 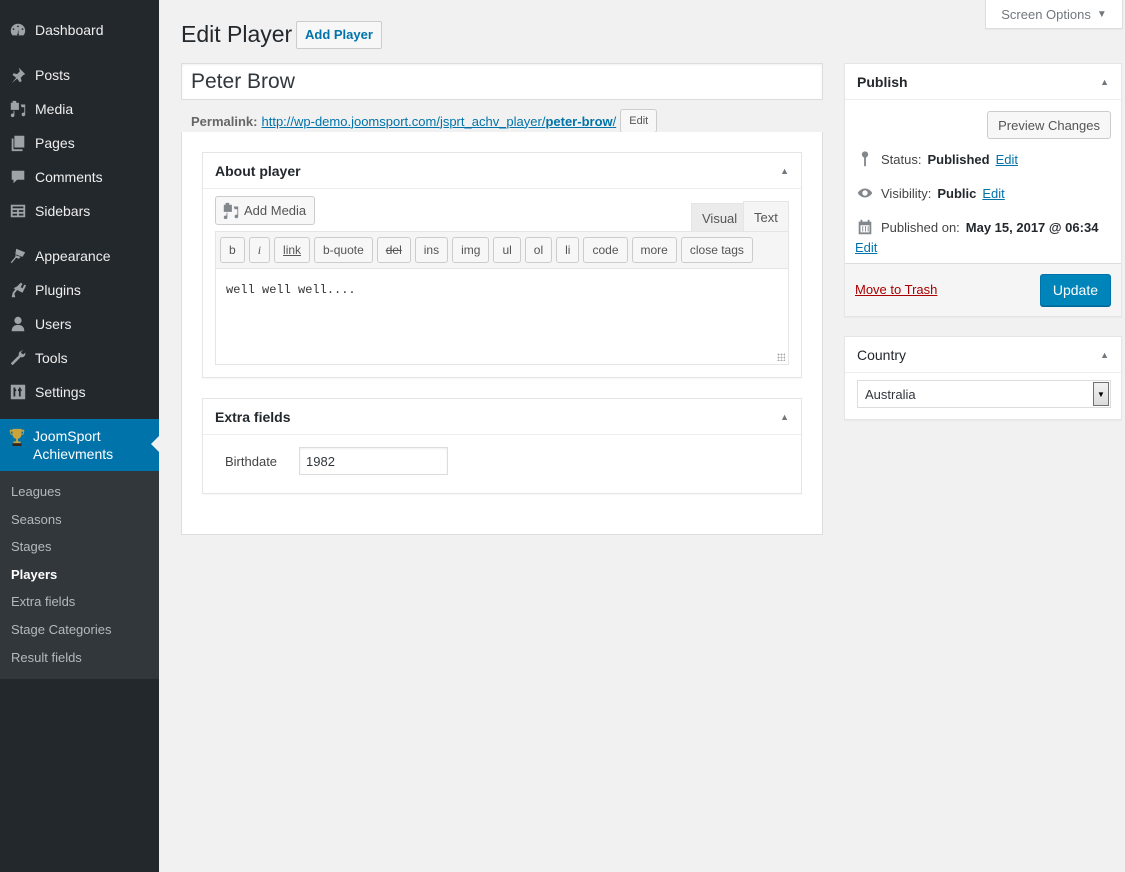 I want to click on sidebar-item-sidebars: Sidebars, so click(x=79, y=211).